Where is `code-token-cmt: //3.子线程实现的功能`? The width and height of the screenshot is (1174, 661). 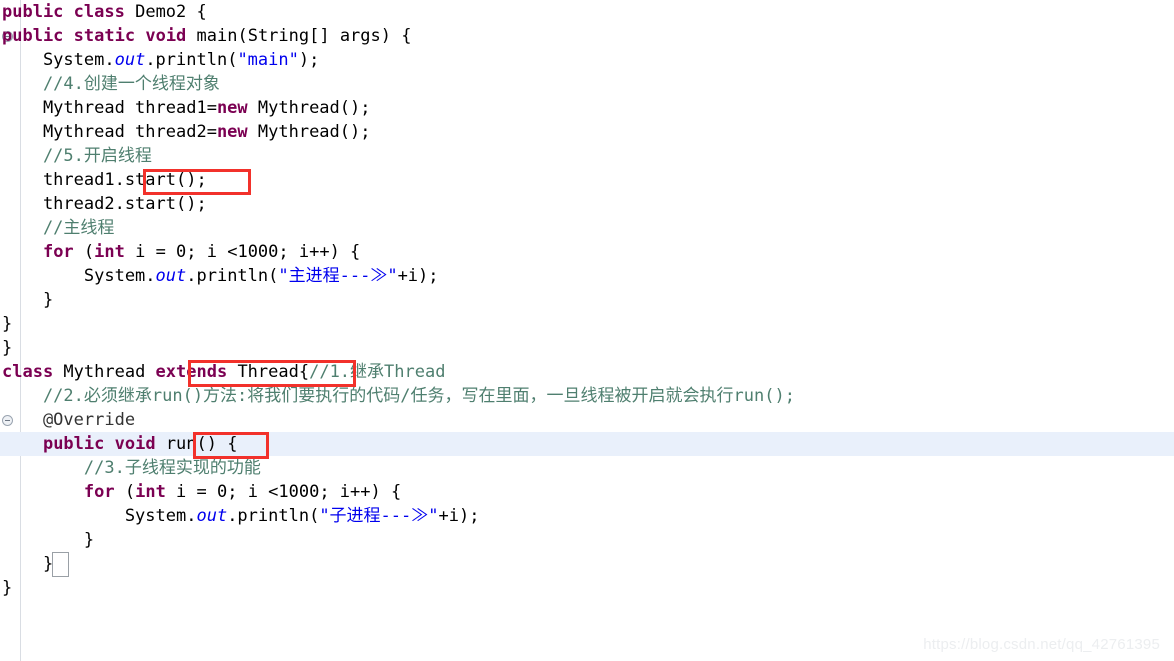 code-token-cmt: //3.子线程实现的功能 is located at coordinates (131, 468).